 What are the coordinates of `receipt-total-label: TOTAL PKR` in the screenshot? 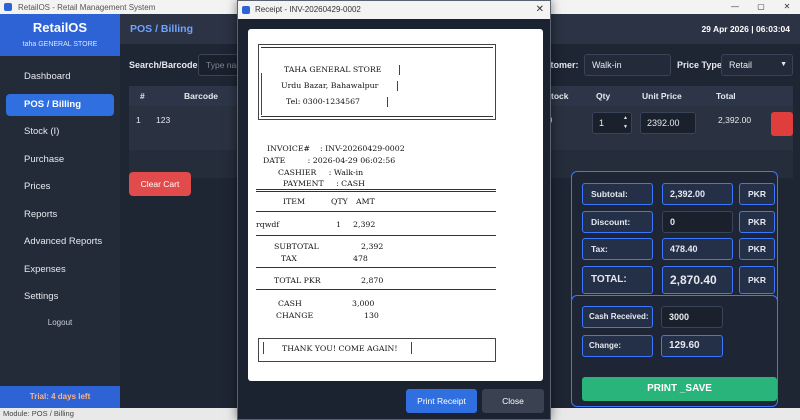 It's located at (297, 280).